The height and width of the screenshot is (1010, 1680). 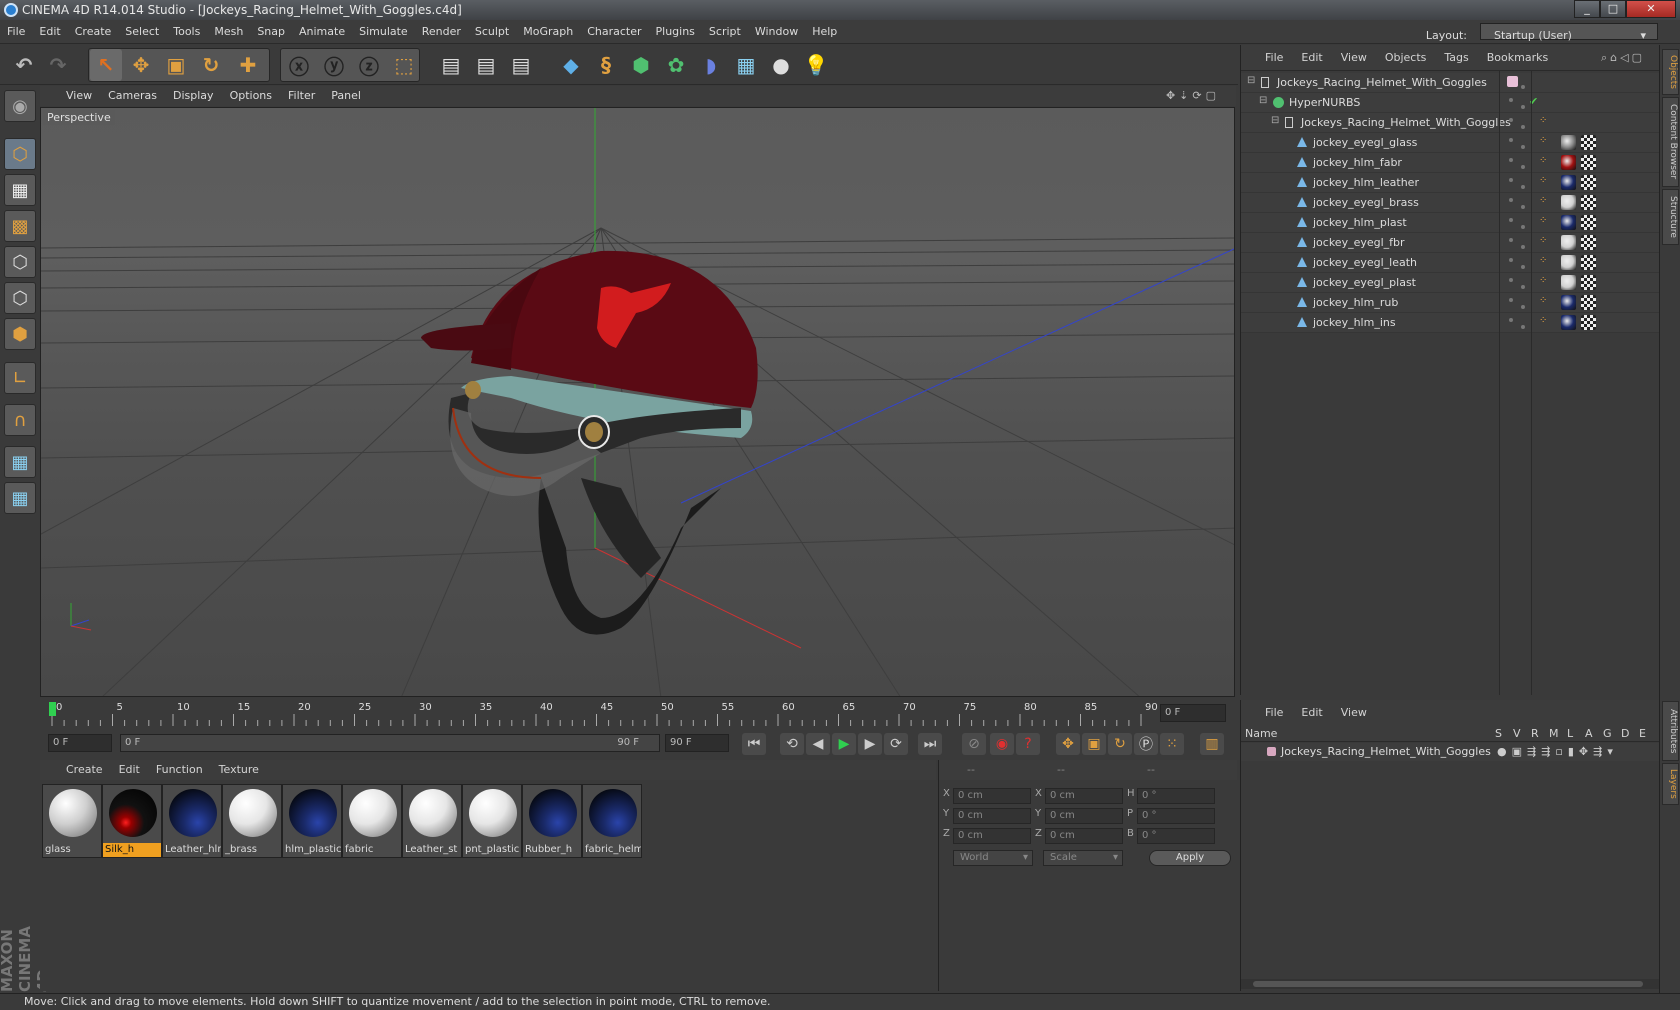 What do you see at coordinates (1146, 744) in the screenshot?
I see `key-parameter-icon: Ⓟ` at bounding box center [1146, 744].